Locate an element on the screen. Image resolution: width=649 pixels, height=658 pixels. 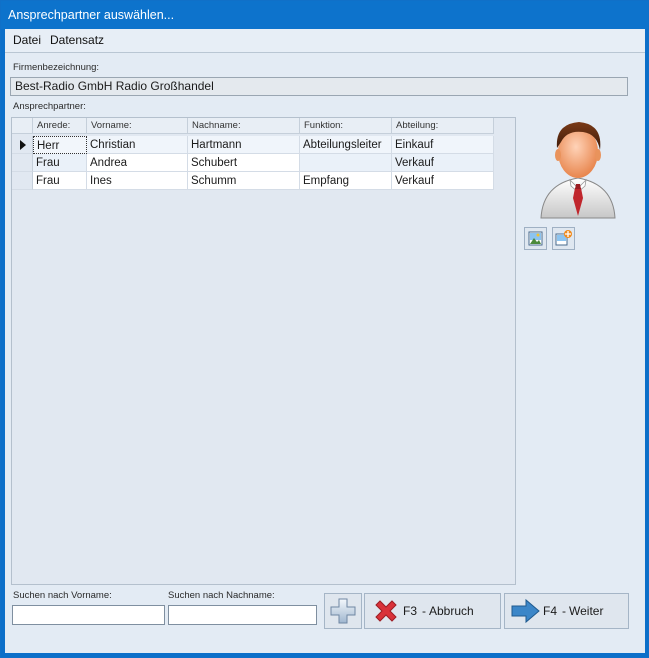
search-vorname-label: Suchen nach Vorname: is located at coordinates (62, 595).